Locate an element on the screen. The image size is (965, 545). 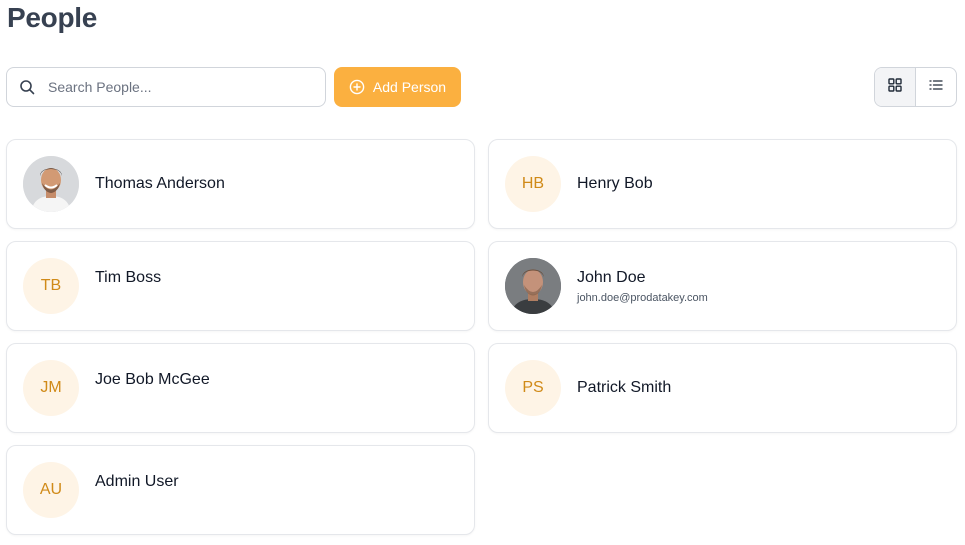
grid-view-button is located at coordinates (895, 87).